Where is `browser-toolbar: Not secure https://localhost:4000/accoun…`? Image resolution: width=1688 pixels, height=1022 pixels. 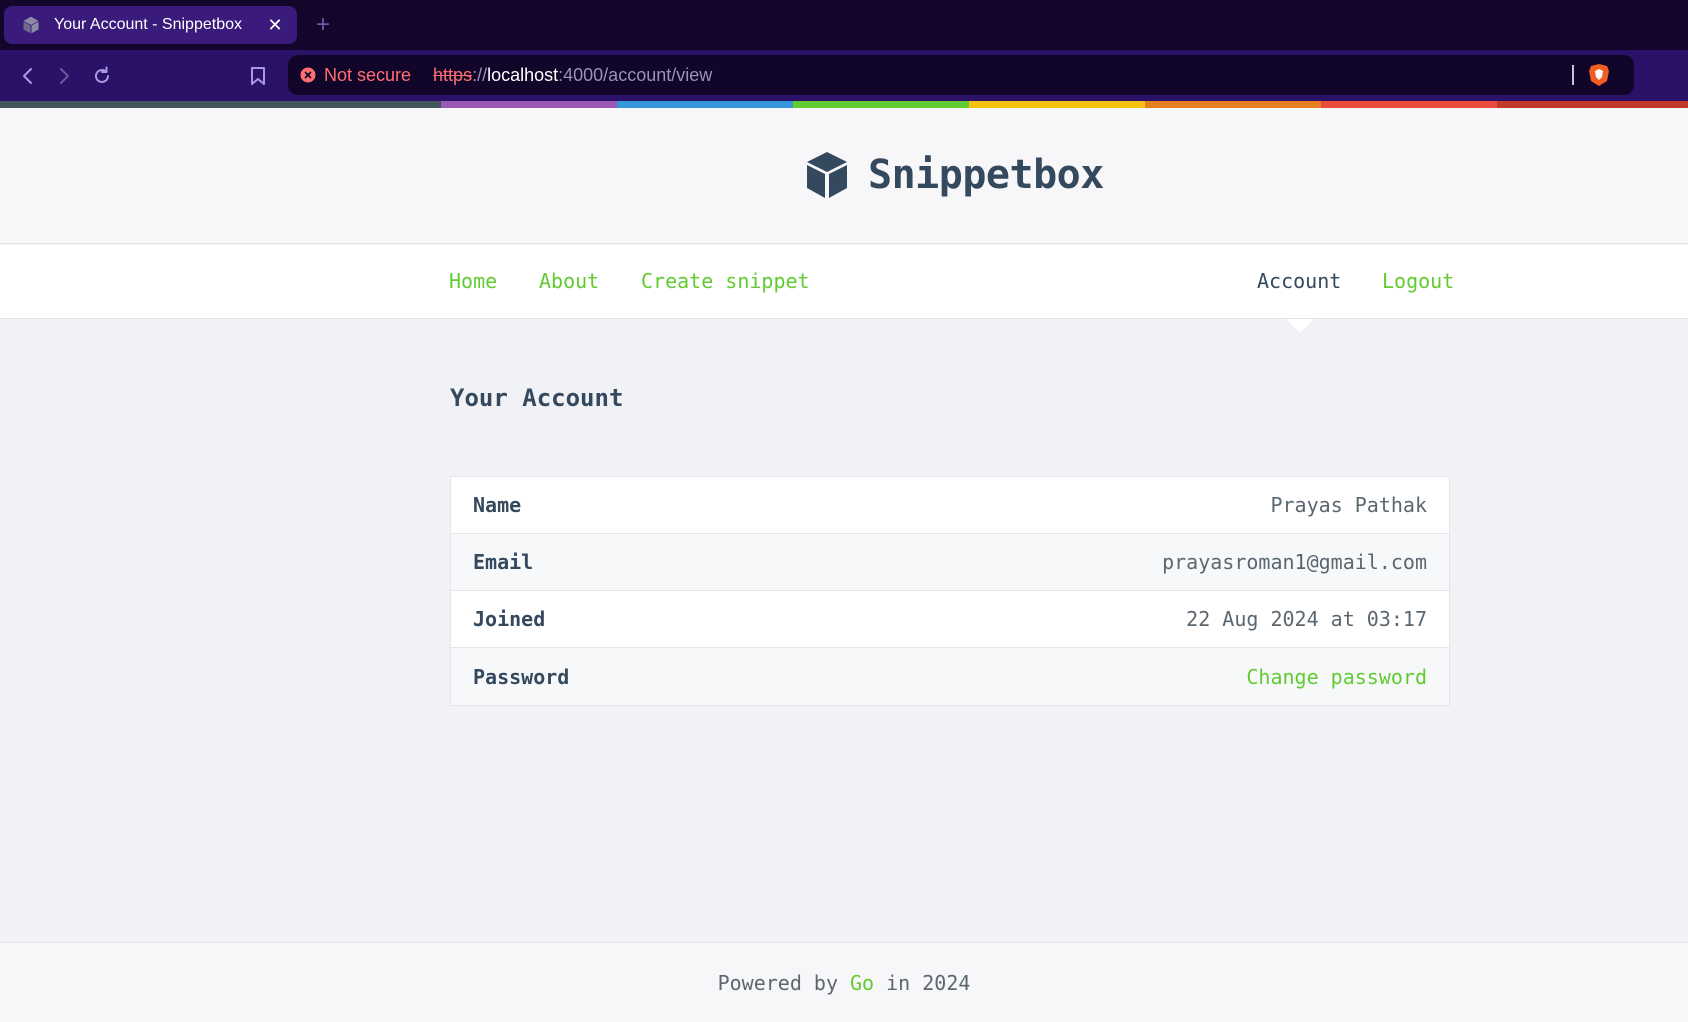 browser-toolbar: Not secure https://localhost:4000/accoun… is located at coordinates (844, 76).